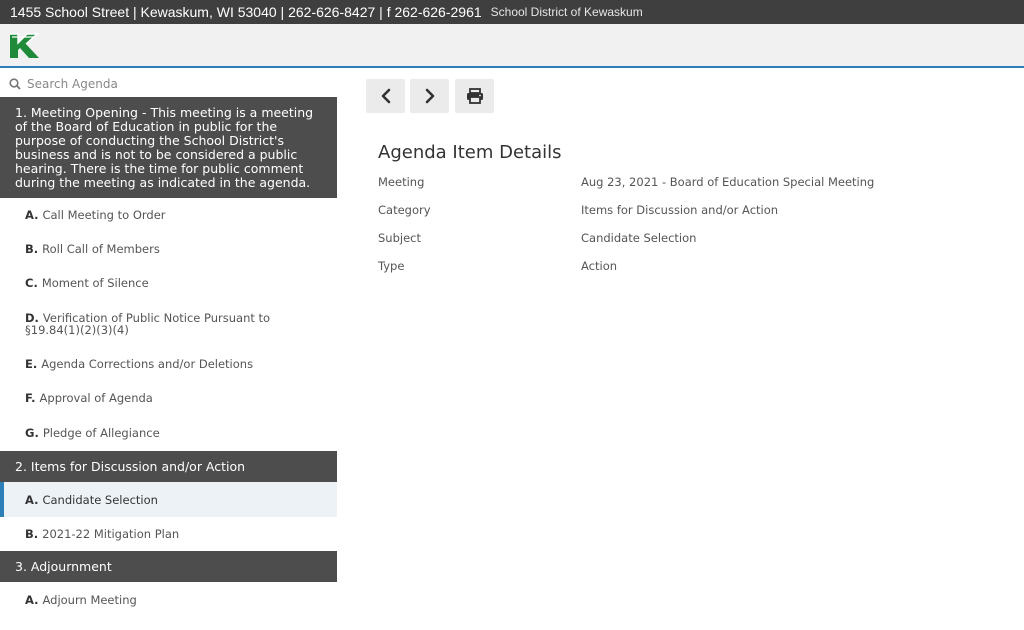 This screenshot has width=1024, height=630. What do you see at coordinates (101, 433) in the screenshot?
I see `item-label: Pledge of Allegiance` at bounding box center [101, 433].